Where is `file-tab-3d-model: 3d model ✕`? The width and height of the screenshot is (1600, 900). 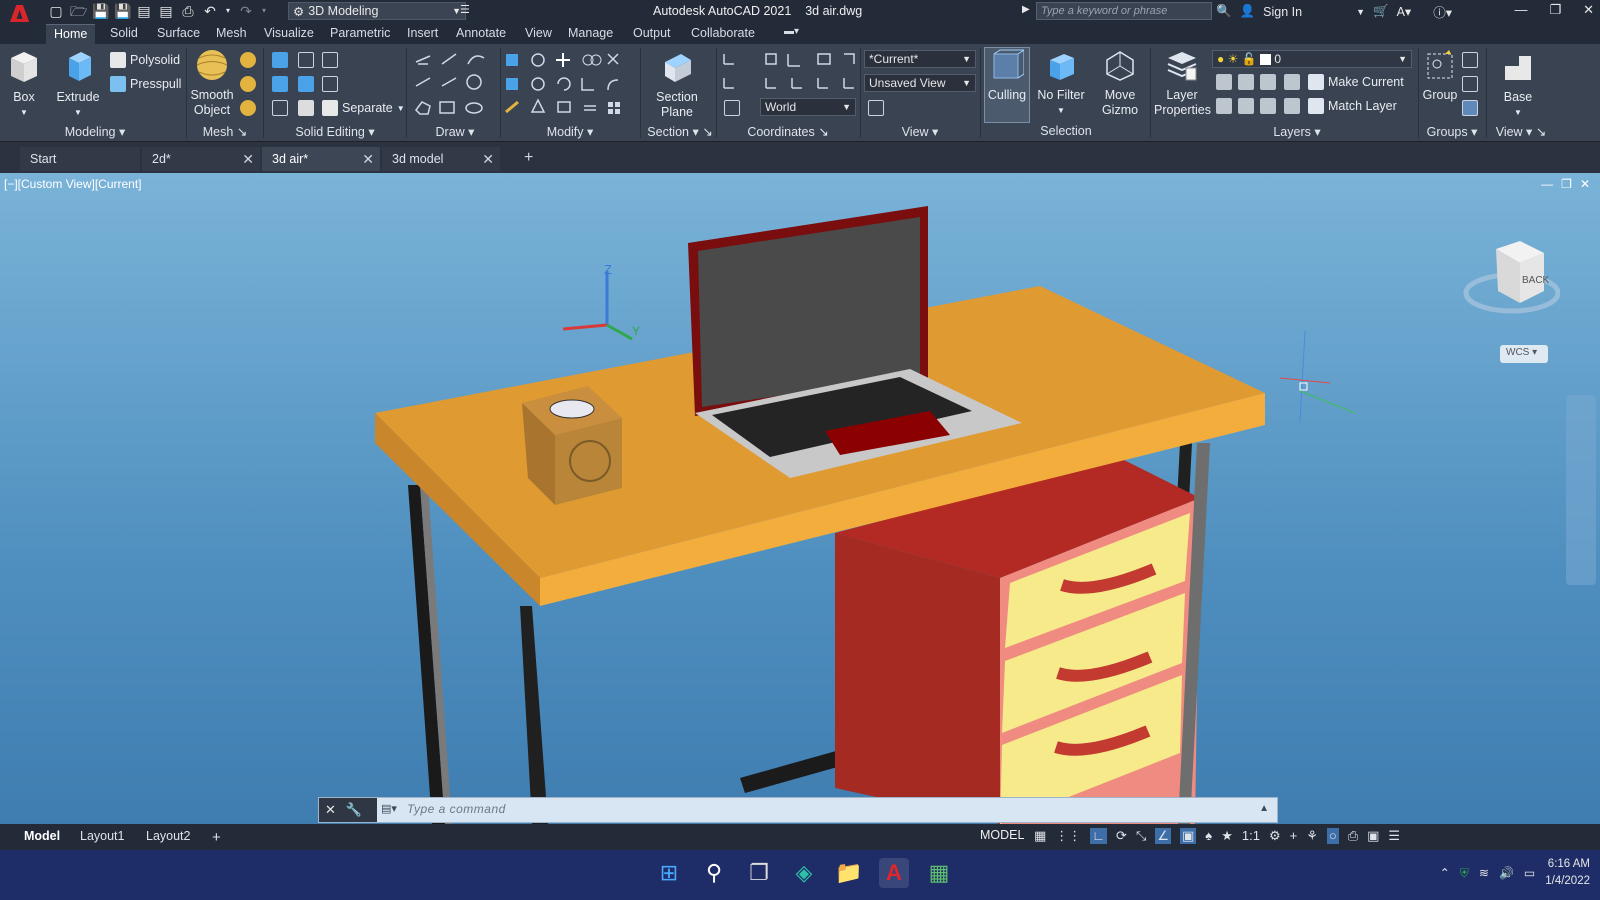
file-tab-3d-model: 3d model ✕ is located at coordinates (441, 159).